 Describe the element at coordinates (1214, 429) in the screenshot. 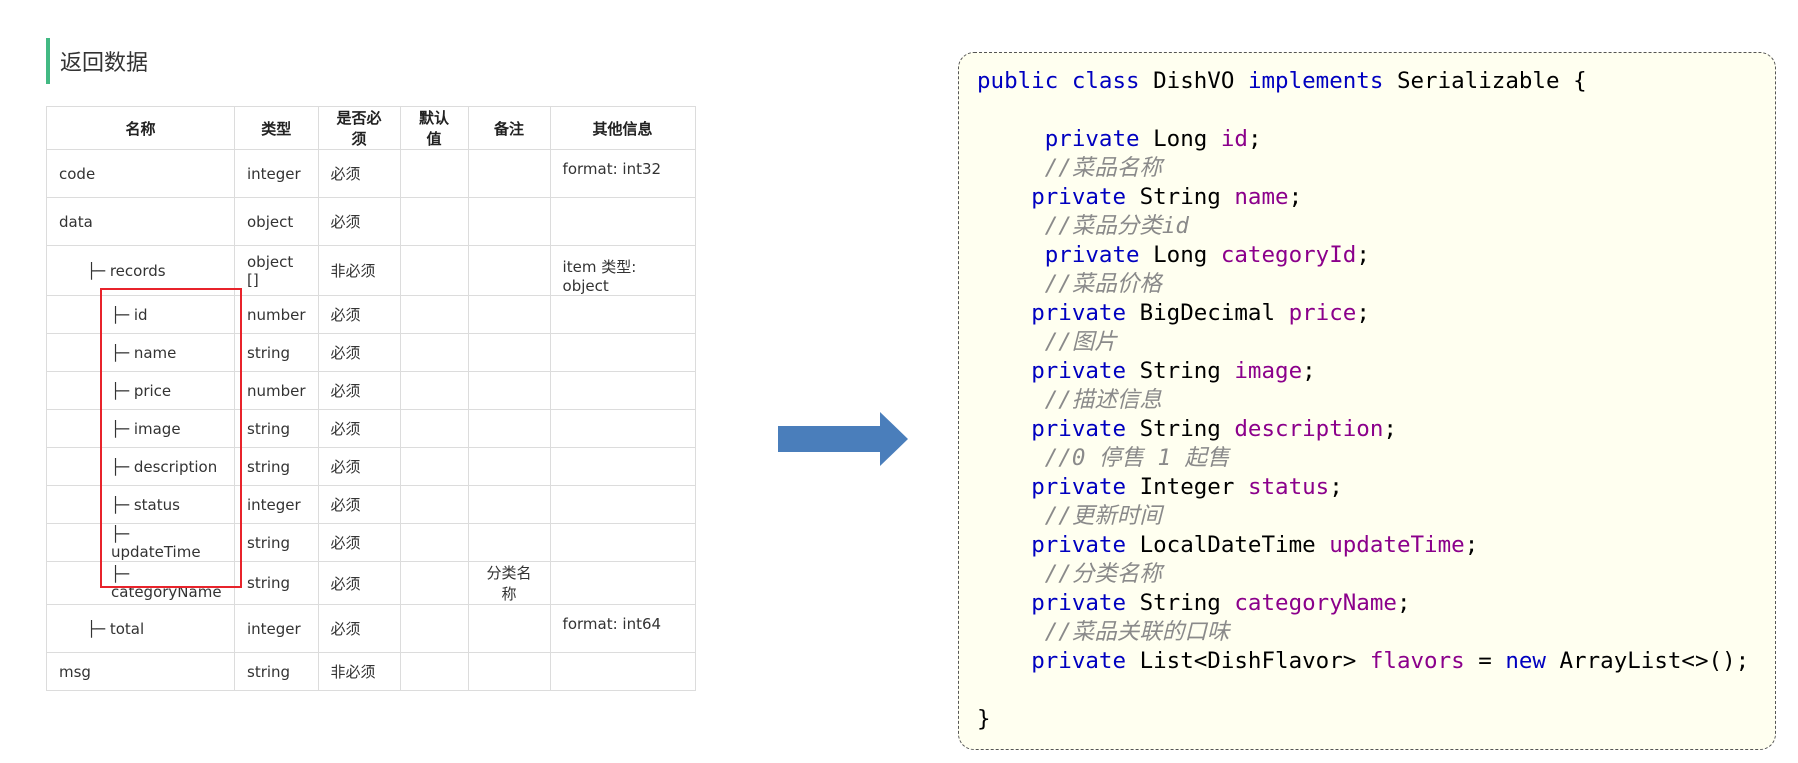

I see `code-line: private String description;` at that location.